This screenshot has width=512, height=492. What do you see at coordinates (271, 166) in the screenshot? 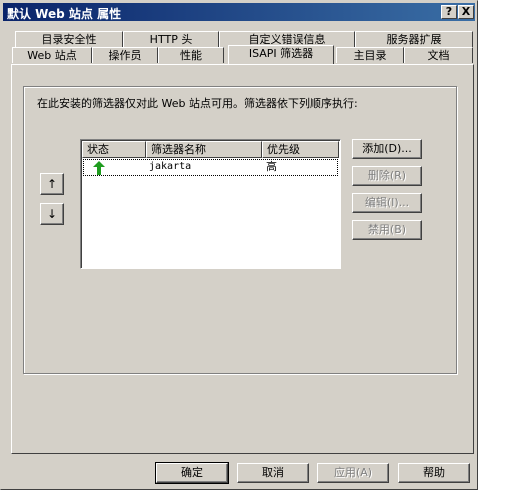
I see `filter-priority-cell: 高` at bounding box center [271, 166].